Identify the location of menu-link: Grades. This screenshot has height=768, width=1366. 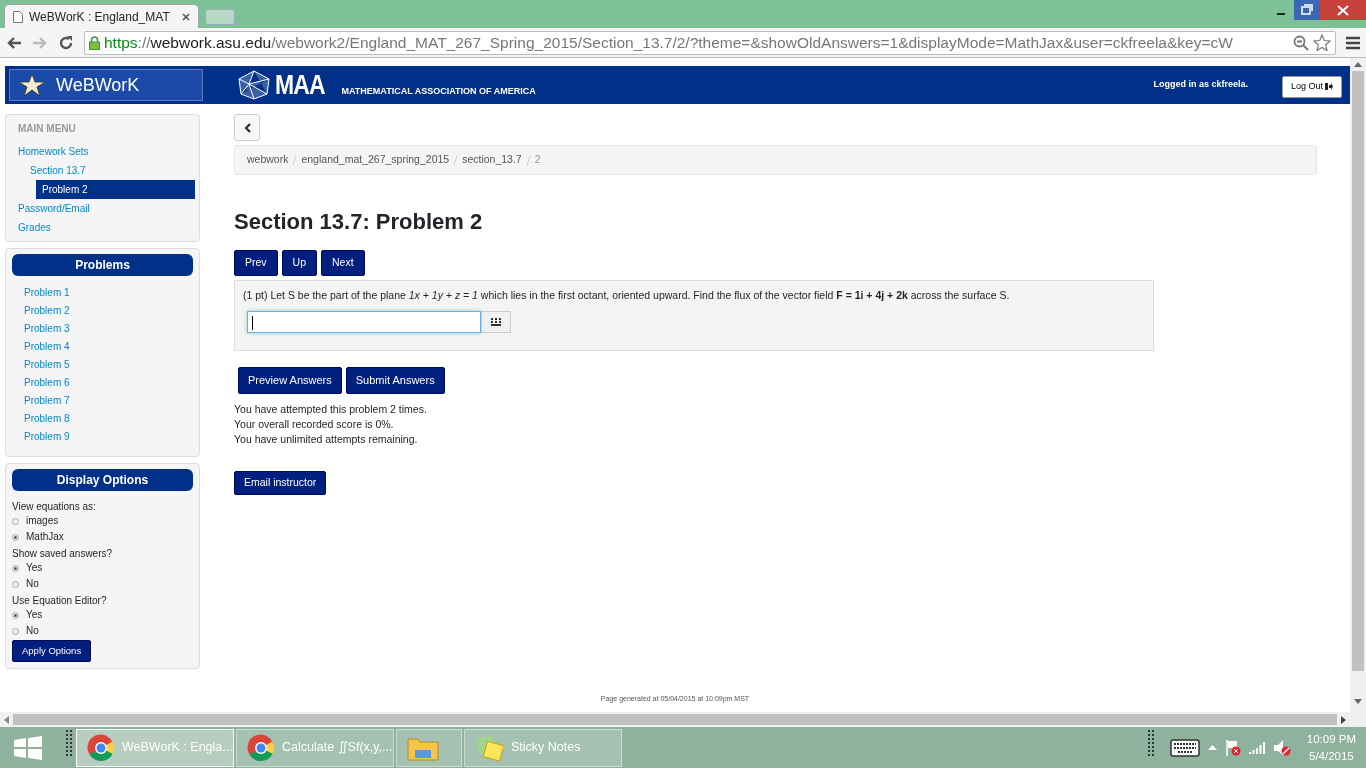
(91, 227).